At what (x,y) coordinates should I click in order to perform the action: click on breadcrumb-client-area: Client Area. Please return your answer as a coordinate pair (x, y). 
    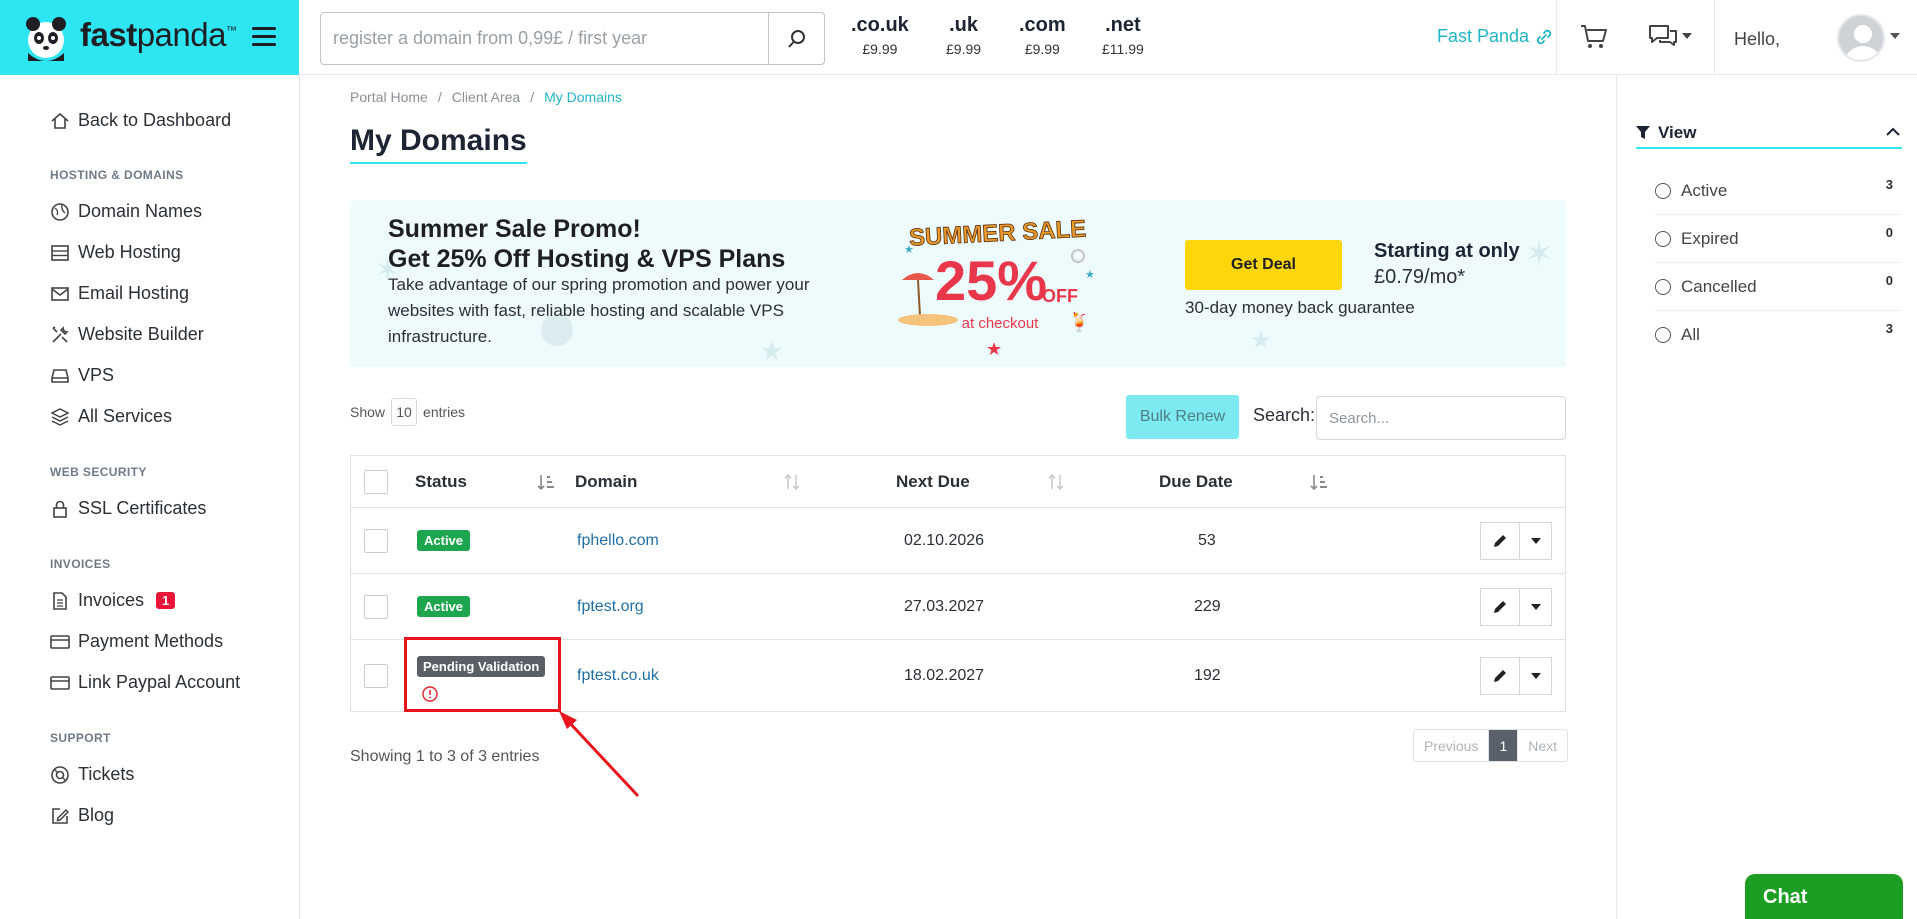
    Looking at the image, I should click on (486, 97).